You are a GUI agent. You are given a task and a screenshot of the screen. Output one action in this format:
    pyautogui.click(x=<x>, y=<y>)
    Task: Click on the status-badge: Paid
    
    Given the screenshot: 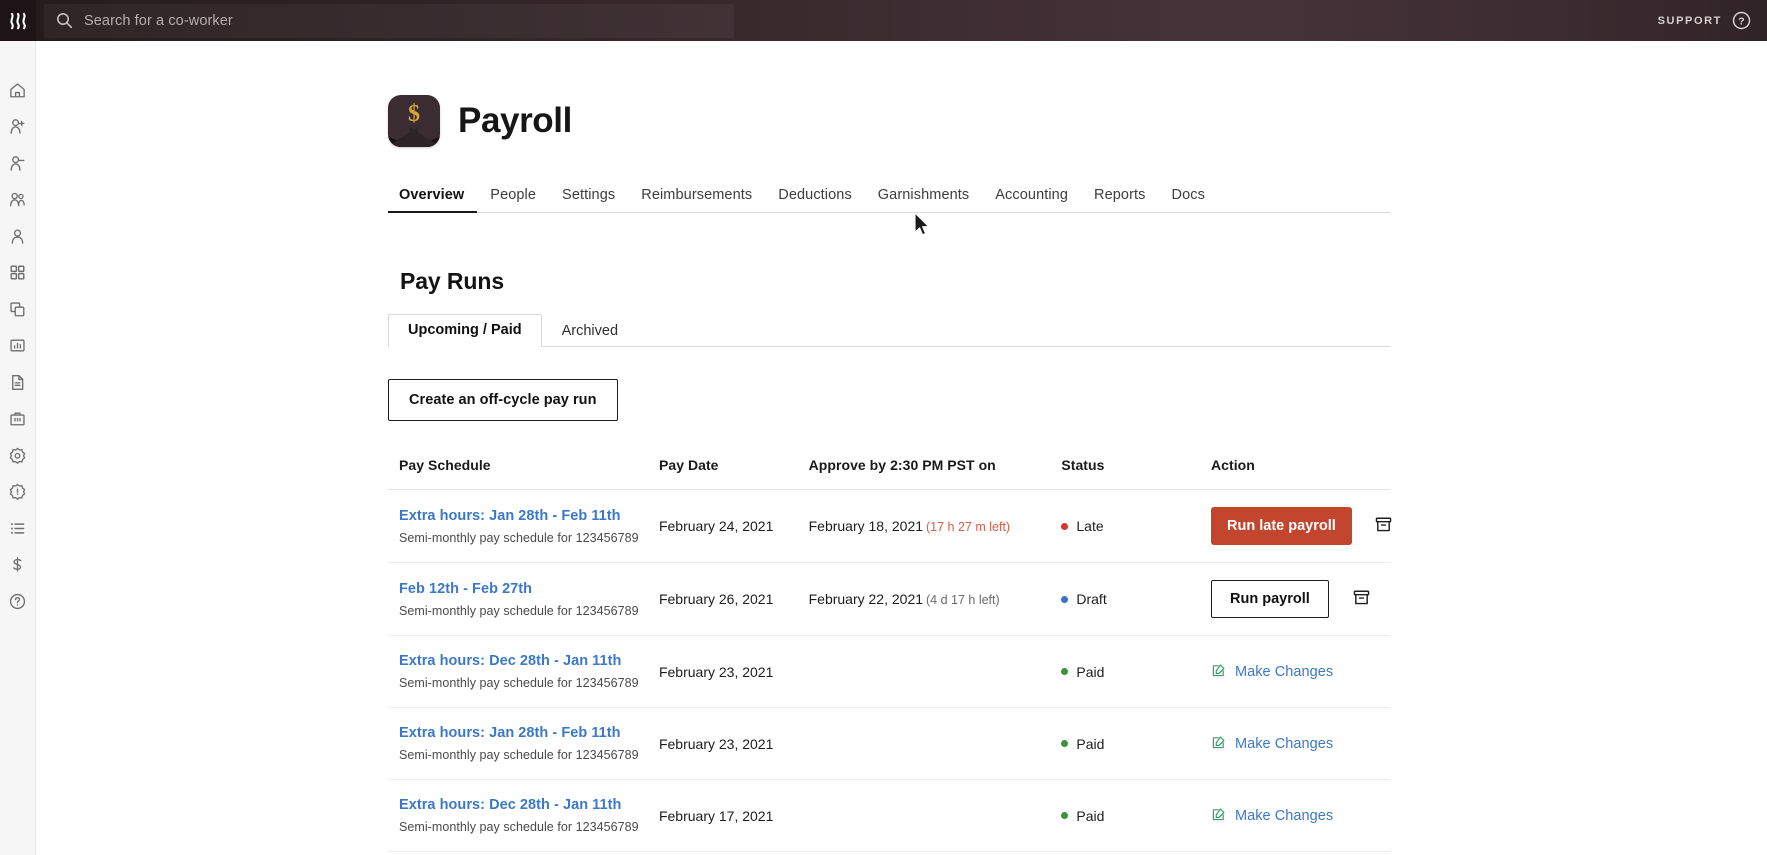 What is the action you would take?
    pyautogui.click(x=1136, y=744)
    